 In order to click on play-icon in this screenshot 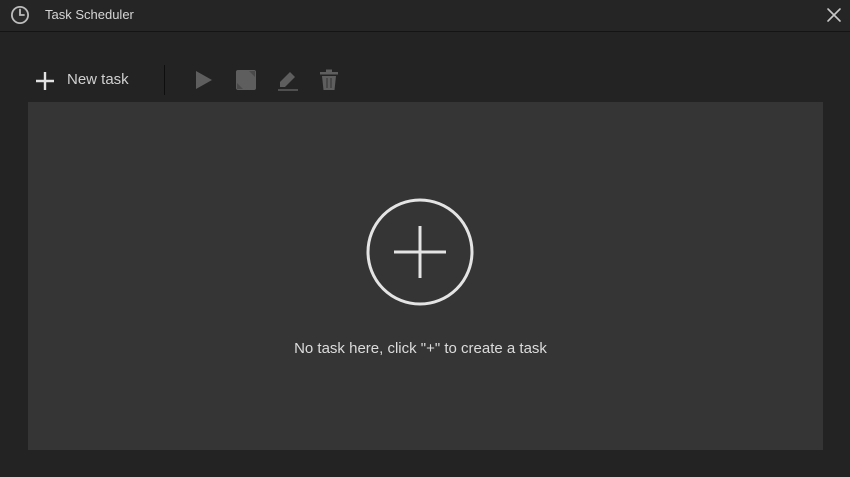, I will do `click(204, 80)`.